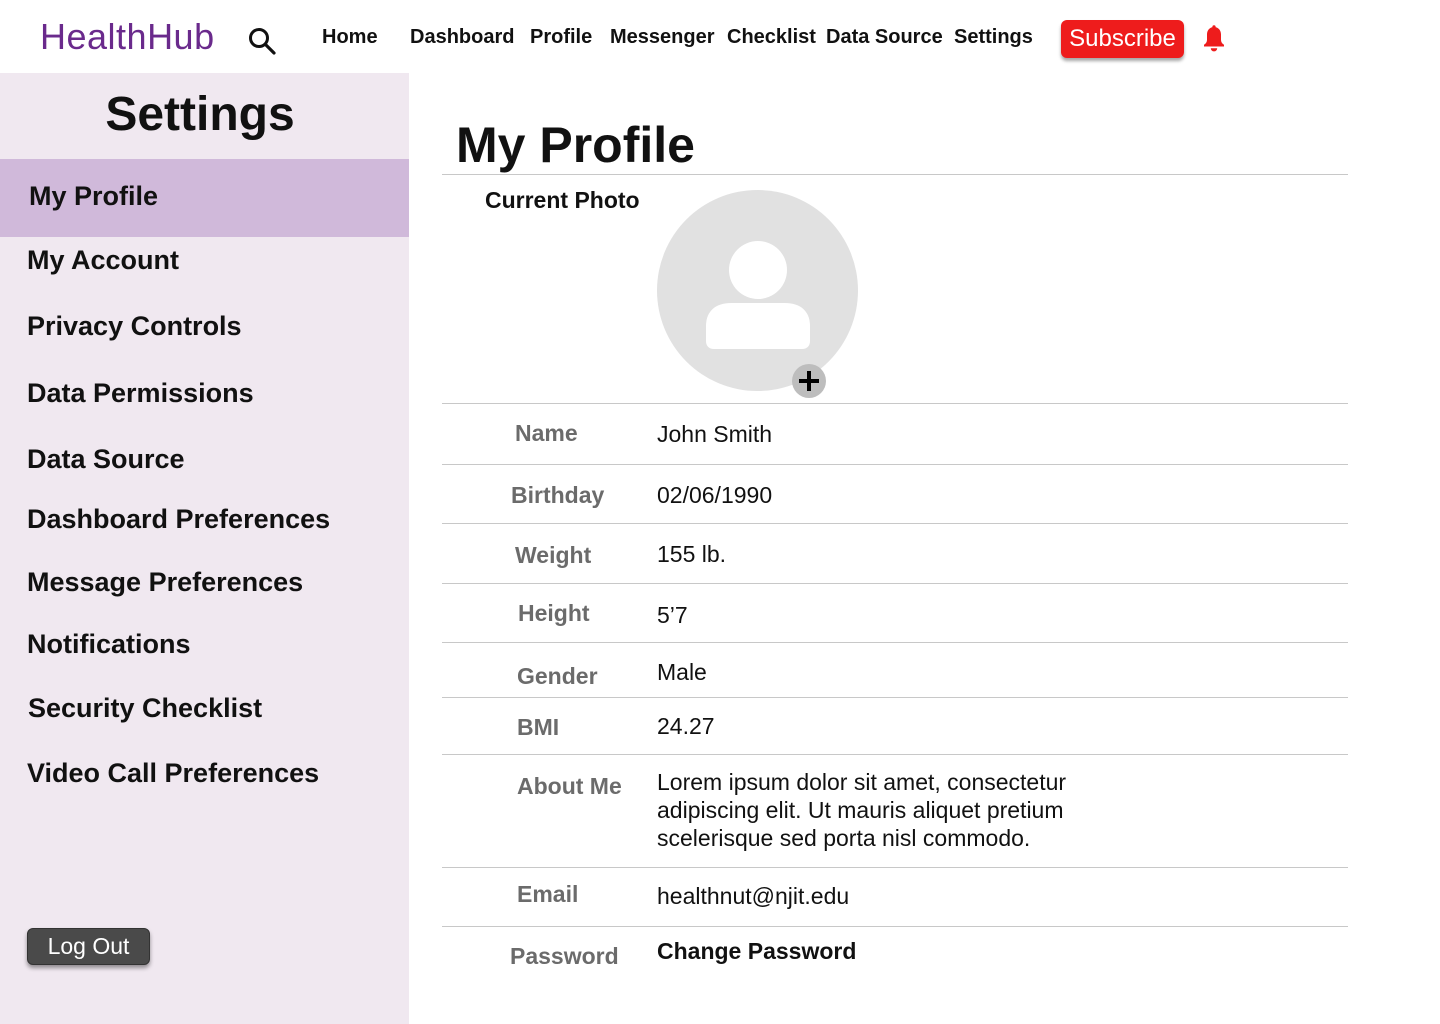 This screenshot has width=1440, height=1024. Describe the element at coordinates (557, 676) in the screenshot. I see `field-label-gender: Gender` at that location.